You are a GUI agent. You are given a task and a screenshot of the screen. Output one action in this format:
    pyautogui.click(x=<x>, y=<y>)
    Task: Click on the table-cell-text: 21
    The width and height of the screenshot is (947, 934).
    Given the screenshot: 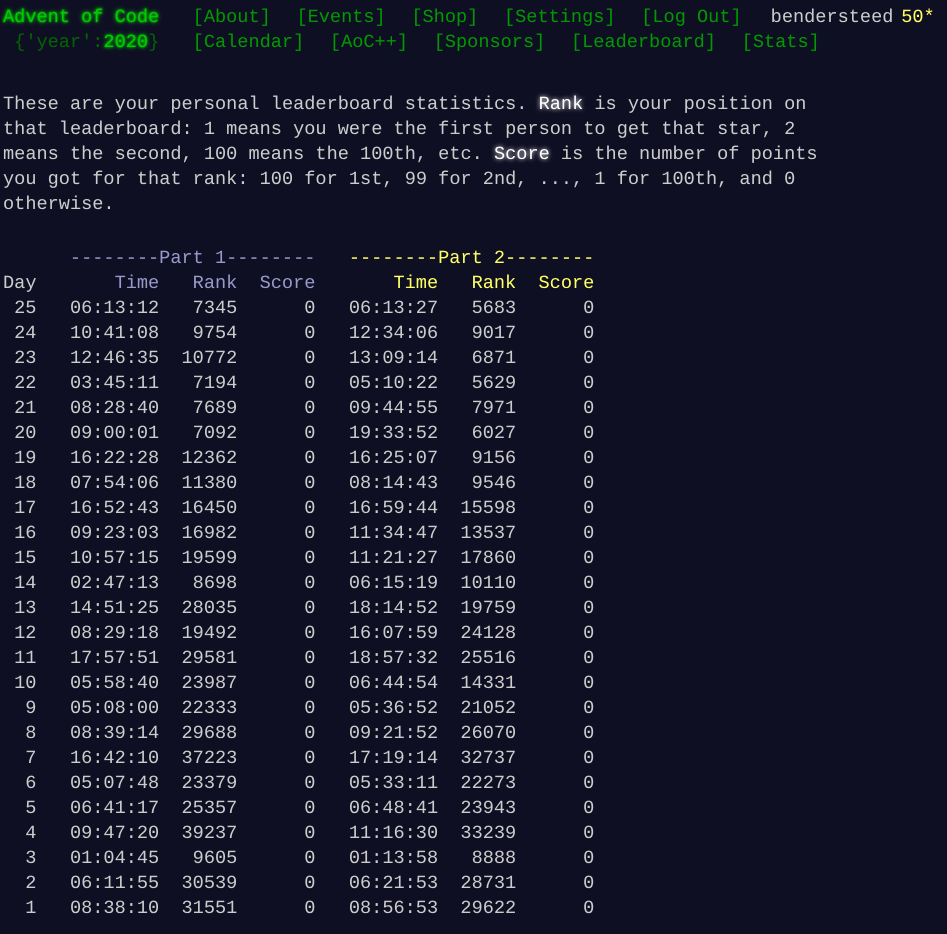 What is the action you would take?
    pyautogui.click(x=24, y=409)
    